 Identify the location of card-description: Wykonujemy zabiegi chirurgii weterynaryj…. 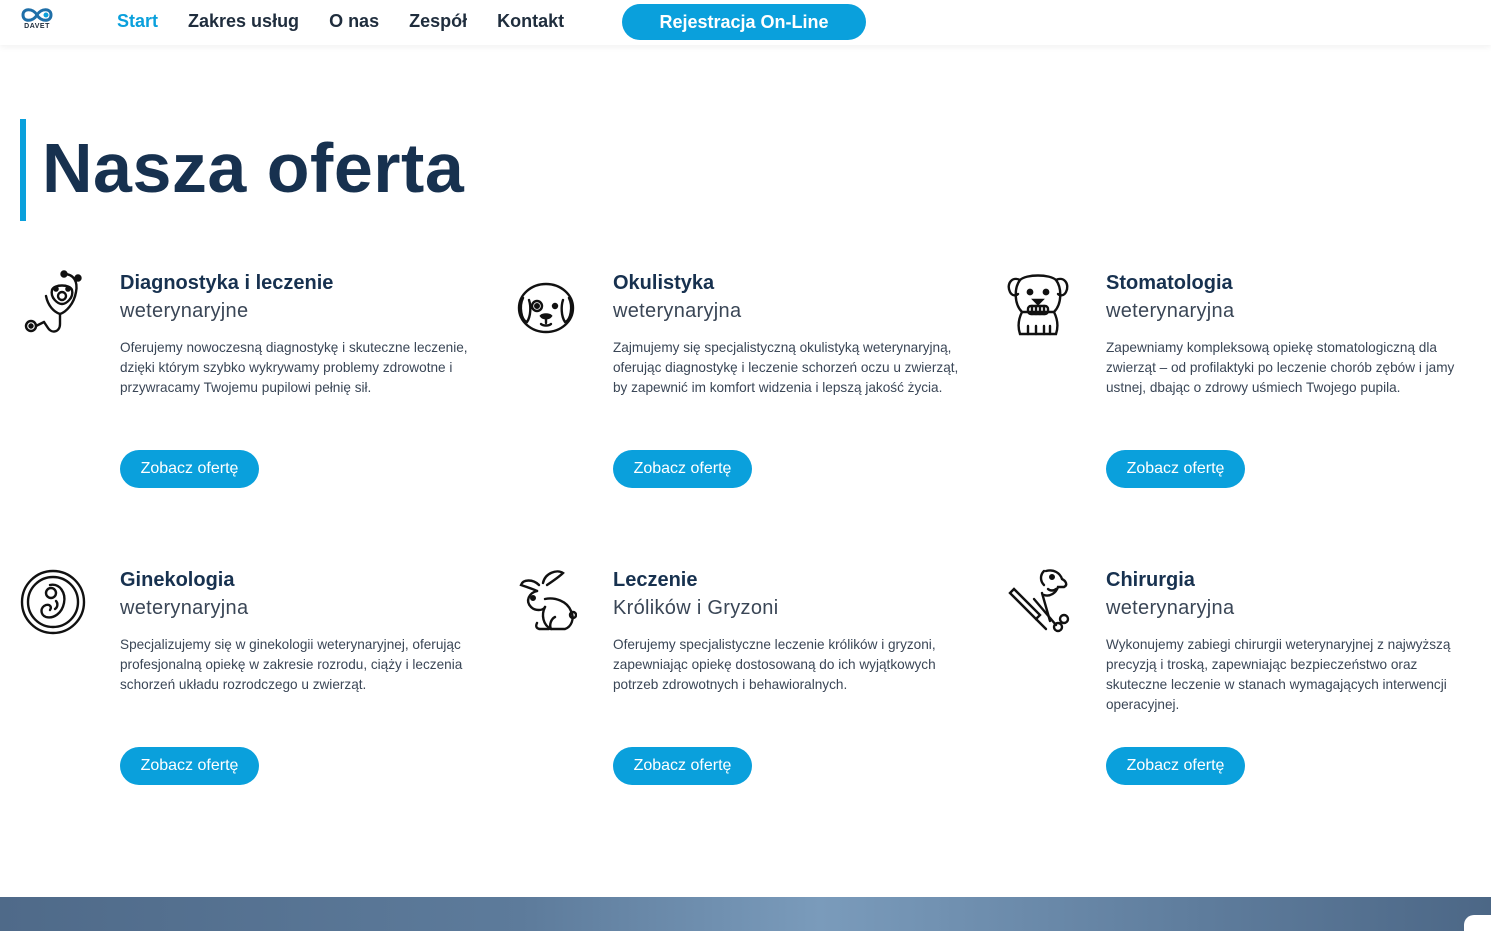
(1278, 674).